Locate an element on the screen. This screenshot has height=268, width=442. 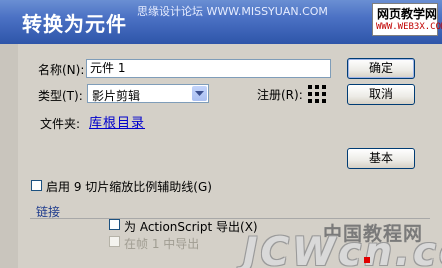
type-select: 影片剪辑 is located at coordinates (148, 93).